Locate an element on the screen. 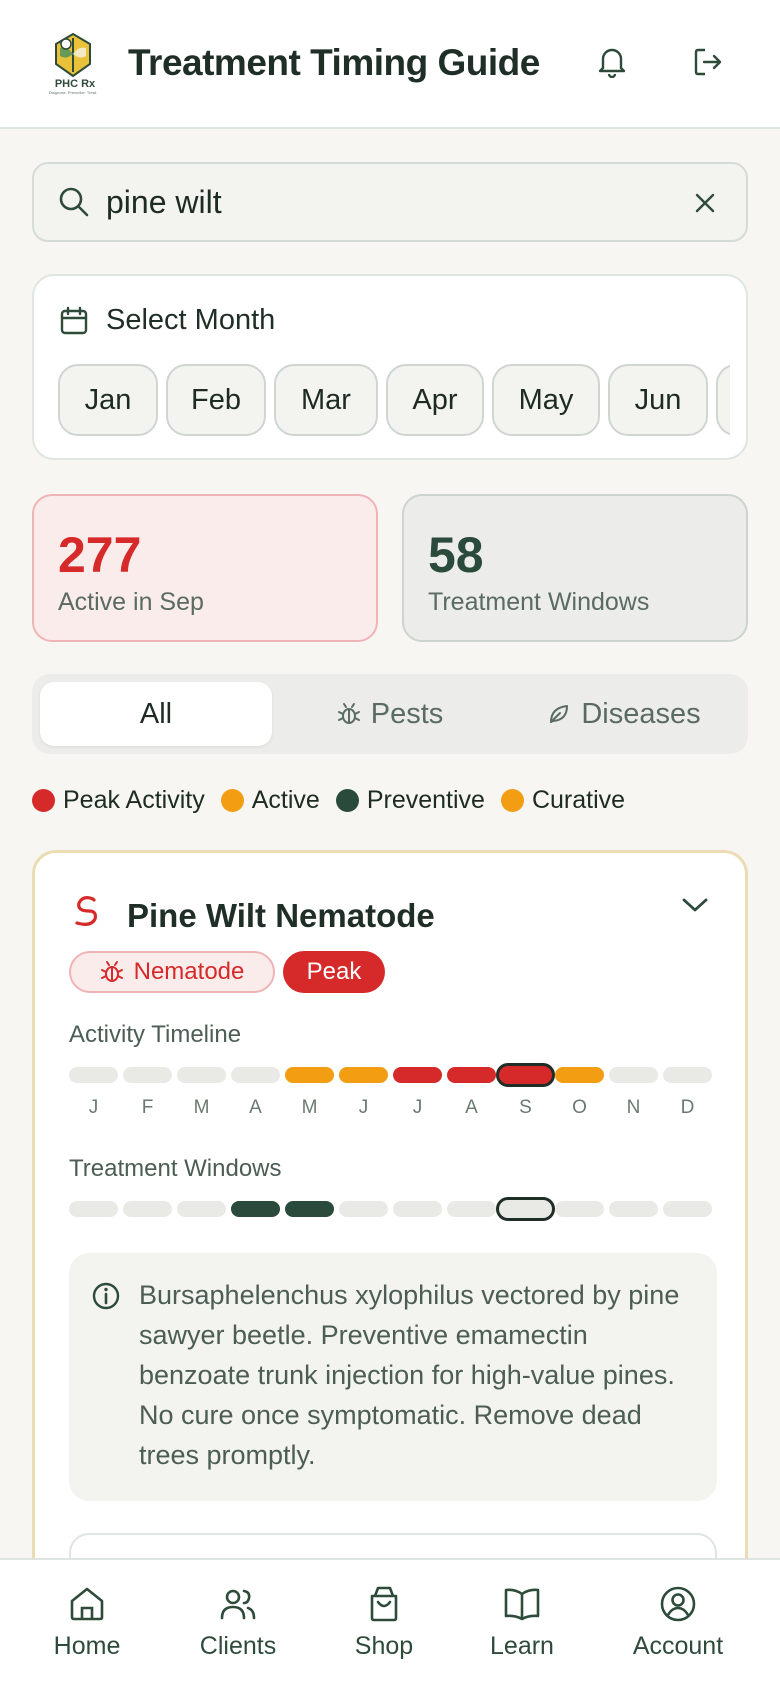 The width and height of the screenshot is (780, 1688). nav-shop: Shop is located at coordinates (384, 1622).